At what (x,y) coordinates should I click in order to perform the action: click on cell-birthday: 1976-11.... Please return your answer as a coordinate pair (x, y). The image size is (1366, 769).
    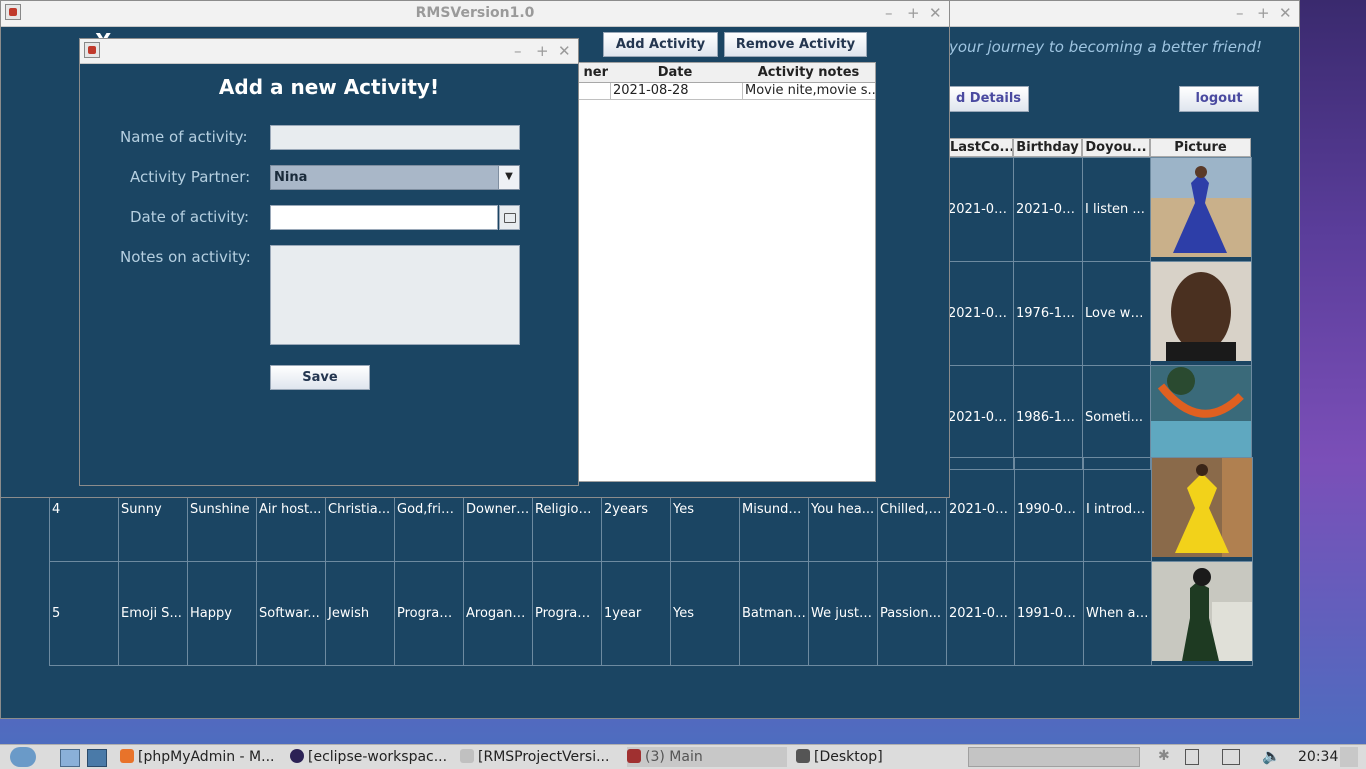
    Looking at the image, I should click on (1048, 313).